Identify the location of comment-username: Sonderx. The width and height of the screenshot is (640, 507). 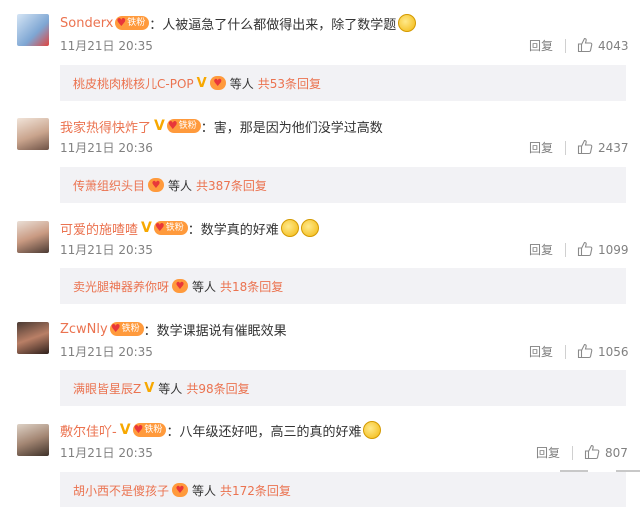
(86, 23).